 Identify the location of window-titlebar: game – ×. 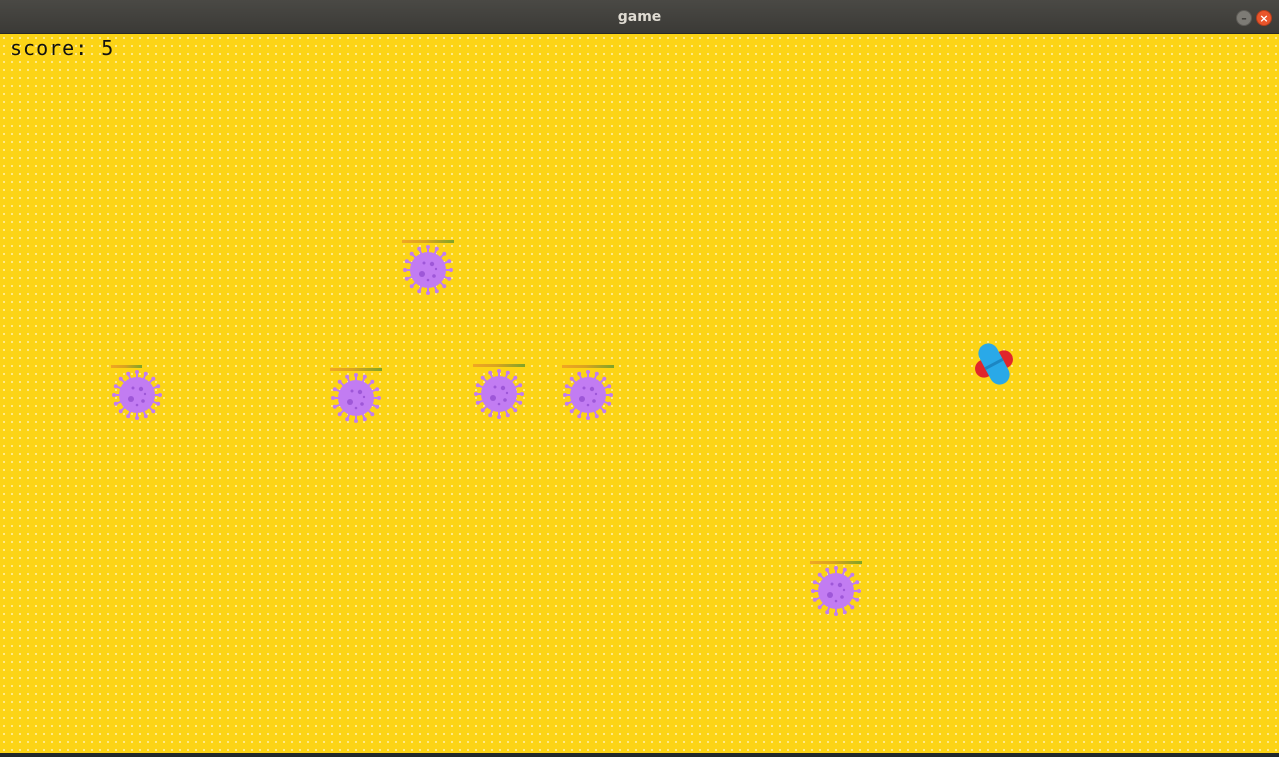
(639, 17).